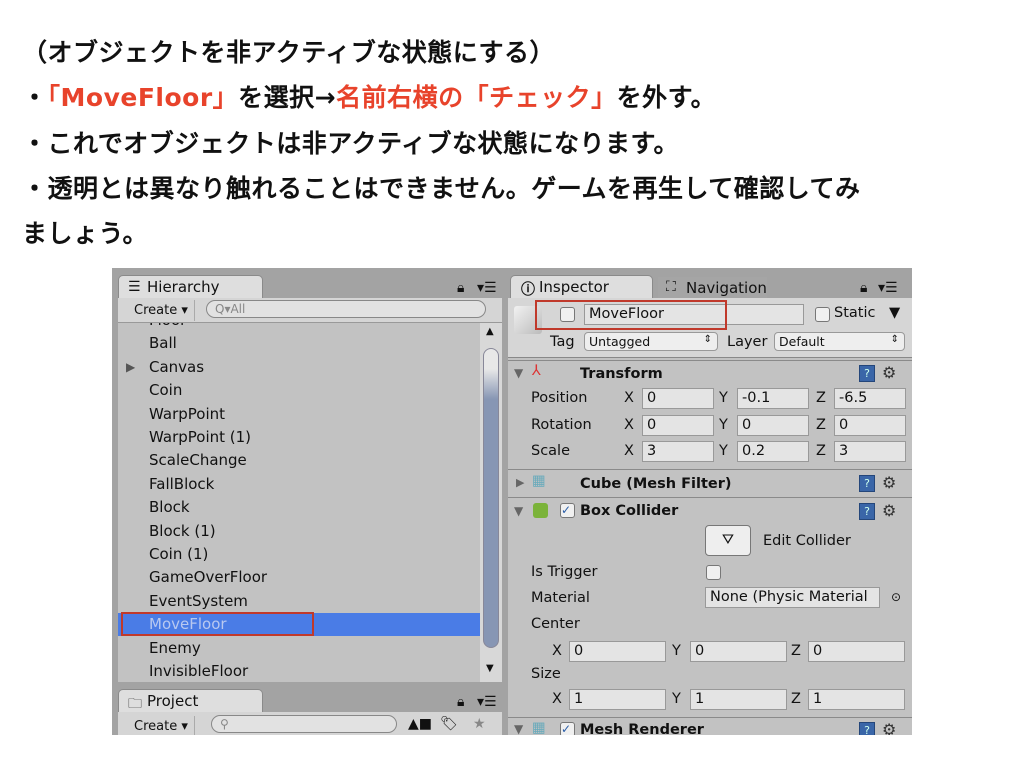 This screenshot has width=1024, height=768. What do you see at coordinates (678, 398) in the screenshot?
I see `position-x-input: 0` at bounding box center [678, 398].